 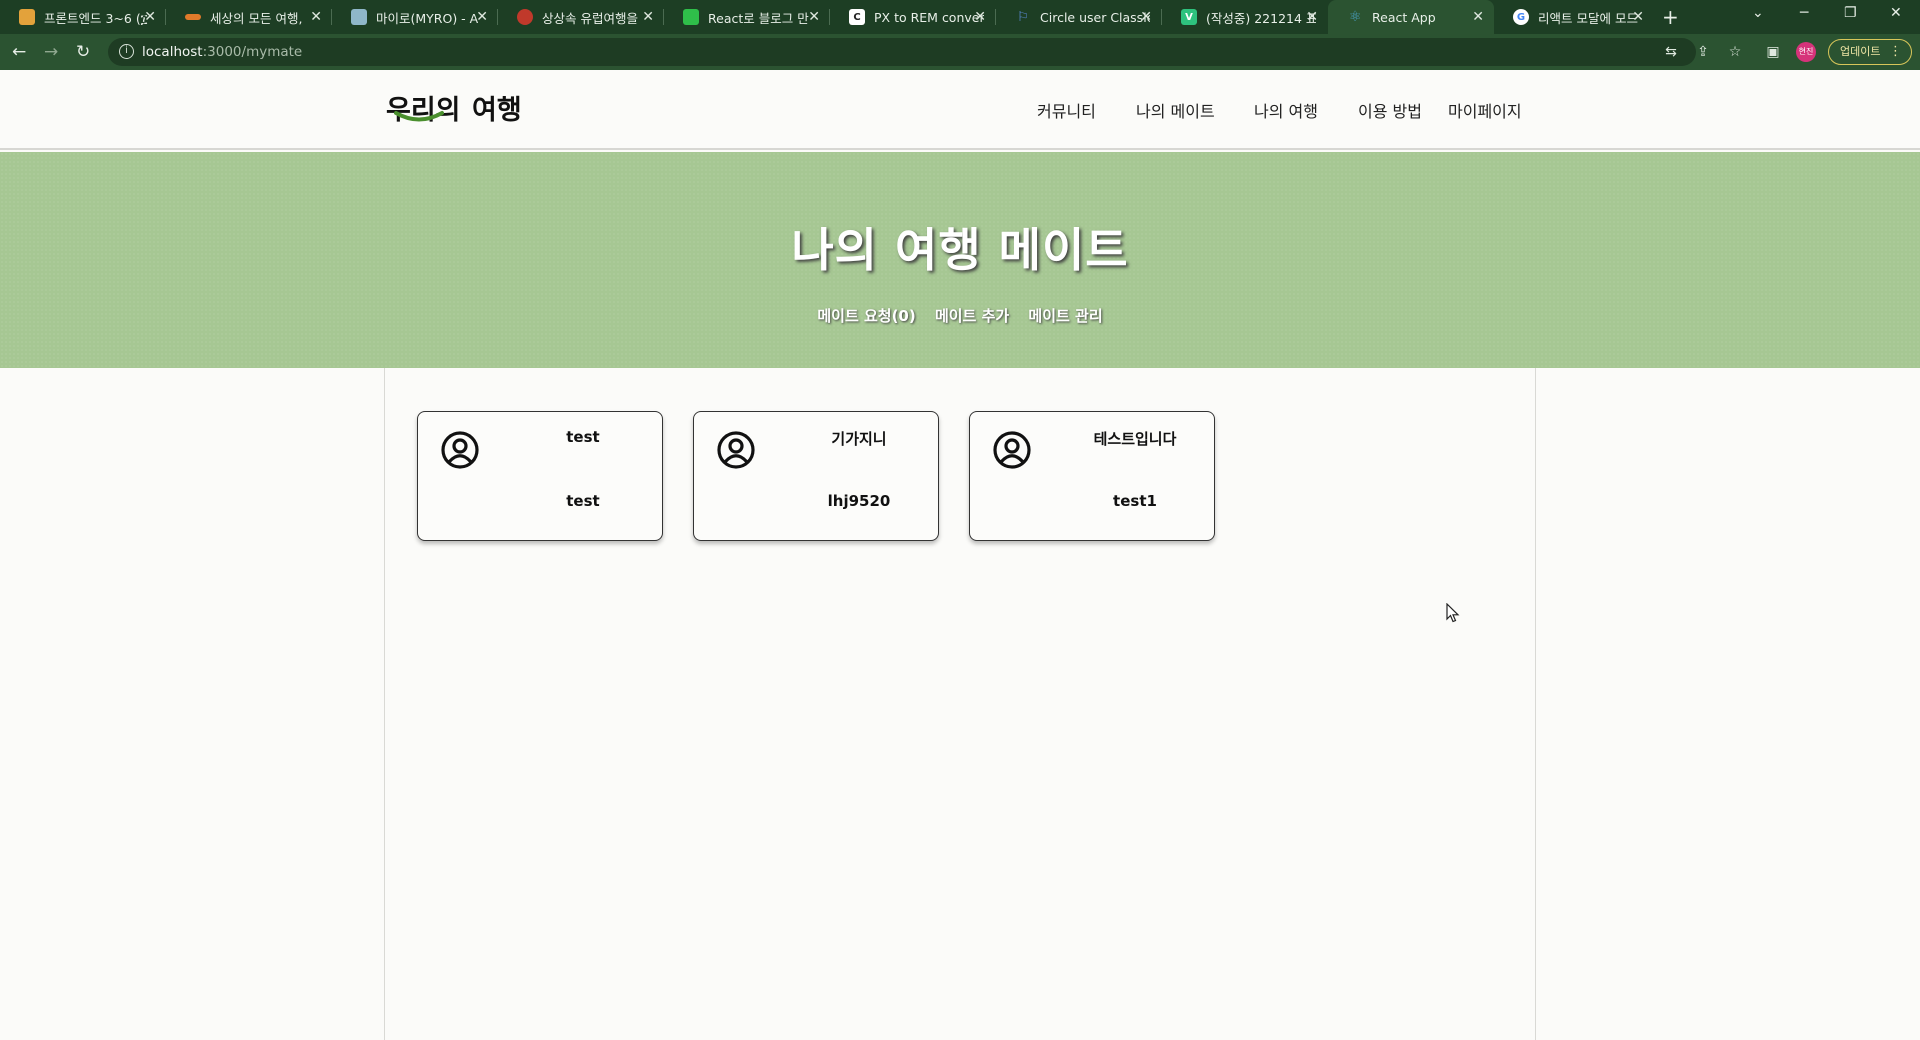 I want to click on back-icon: ←, so click(x=19, y=52).